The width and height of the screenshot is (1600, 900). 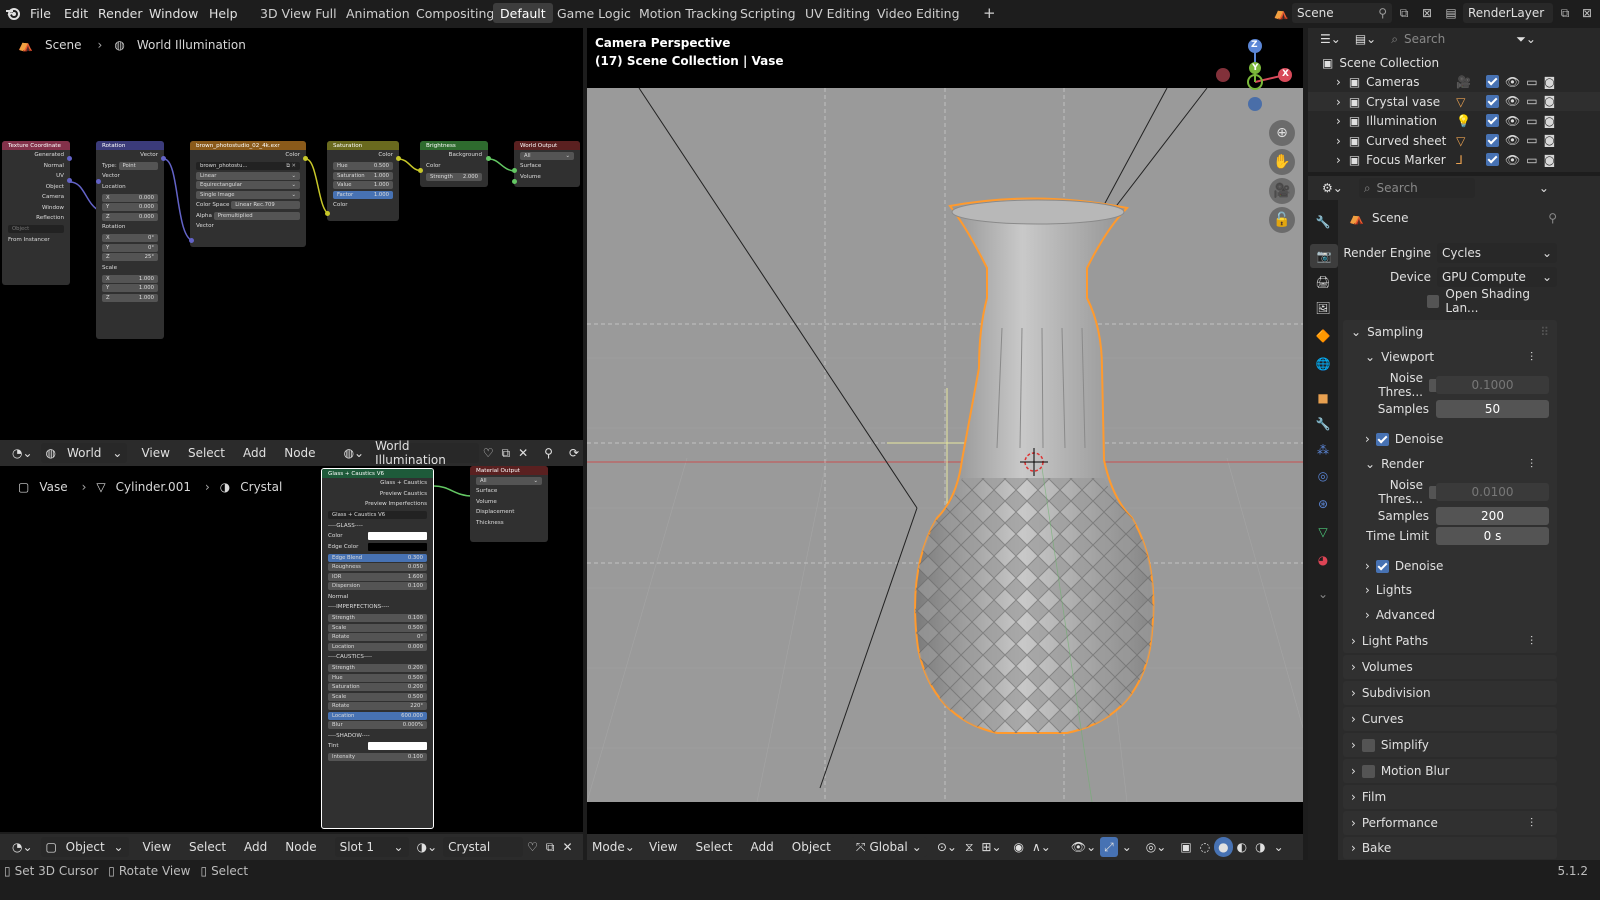 I want to click on workspace-tab-default: Default, so click(x=523, y=13).